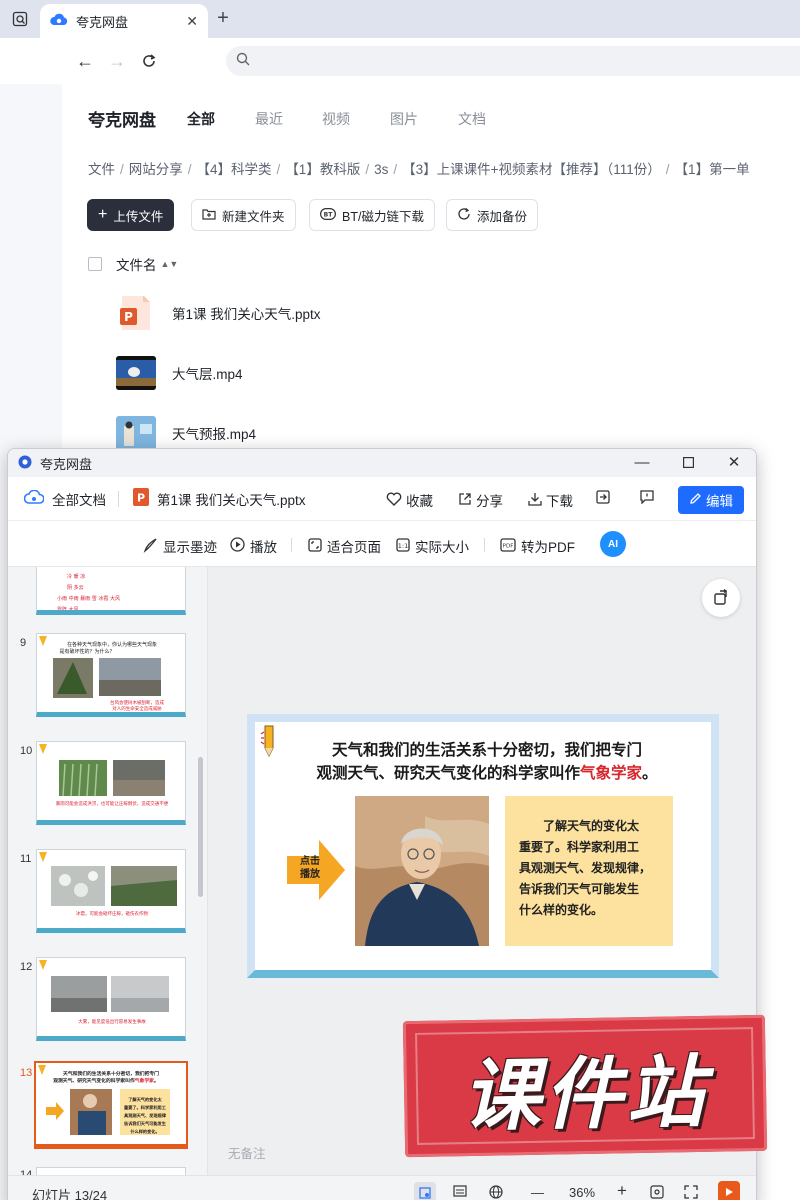 The height and width of the screenshot is (1200, 800). Describe the element at coordinates (137, 702) in the screenshot. I see `svg-text: 台风会使树木被刮断，造成` at that location.